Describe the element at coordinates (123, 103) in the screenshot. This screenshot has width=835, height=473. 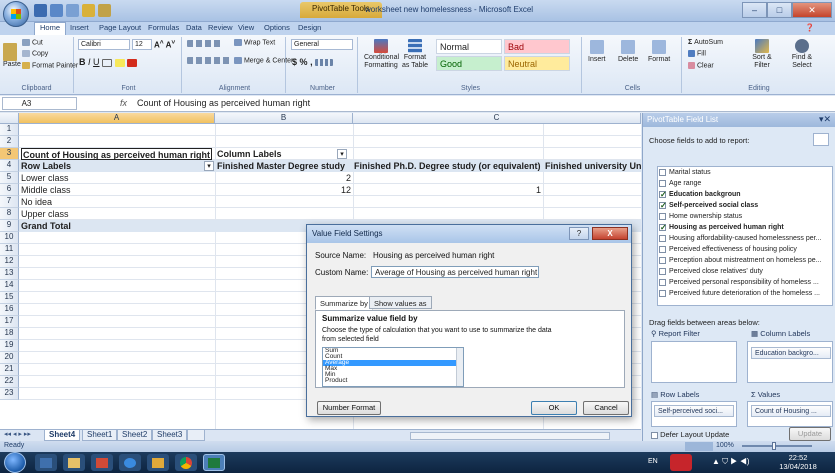
I see `fx-icon: fx` at that location.